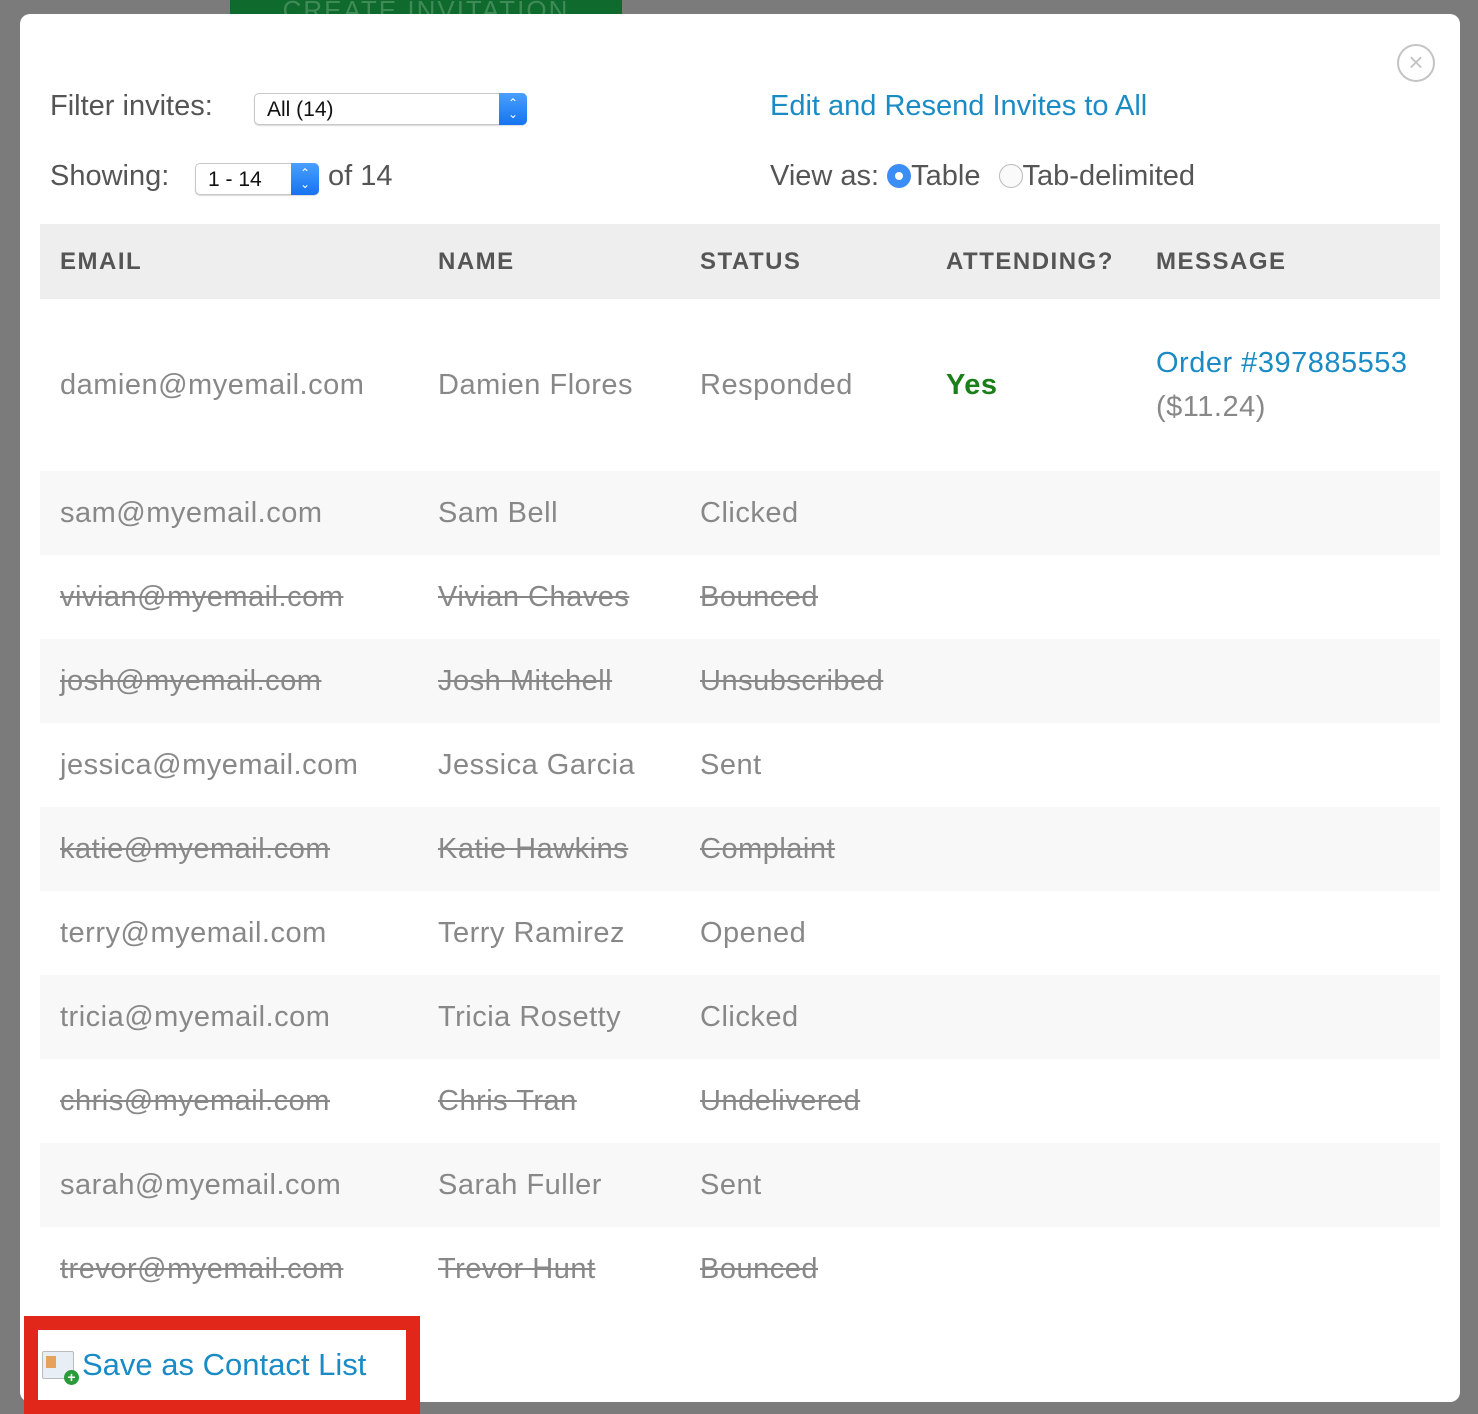 This screenshot has height=1414, width=1478. I want to click on showing-select: 1 - 14 ⌃ ⌄, so click(257, 179).